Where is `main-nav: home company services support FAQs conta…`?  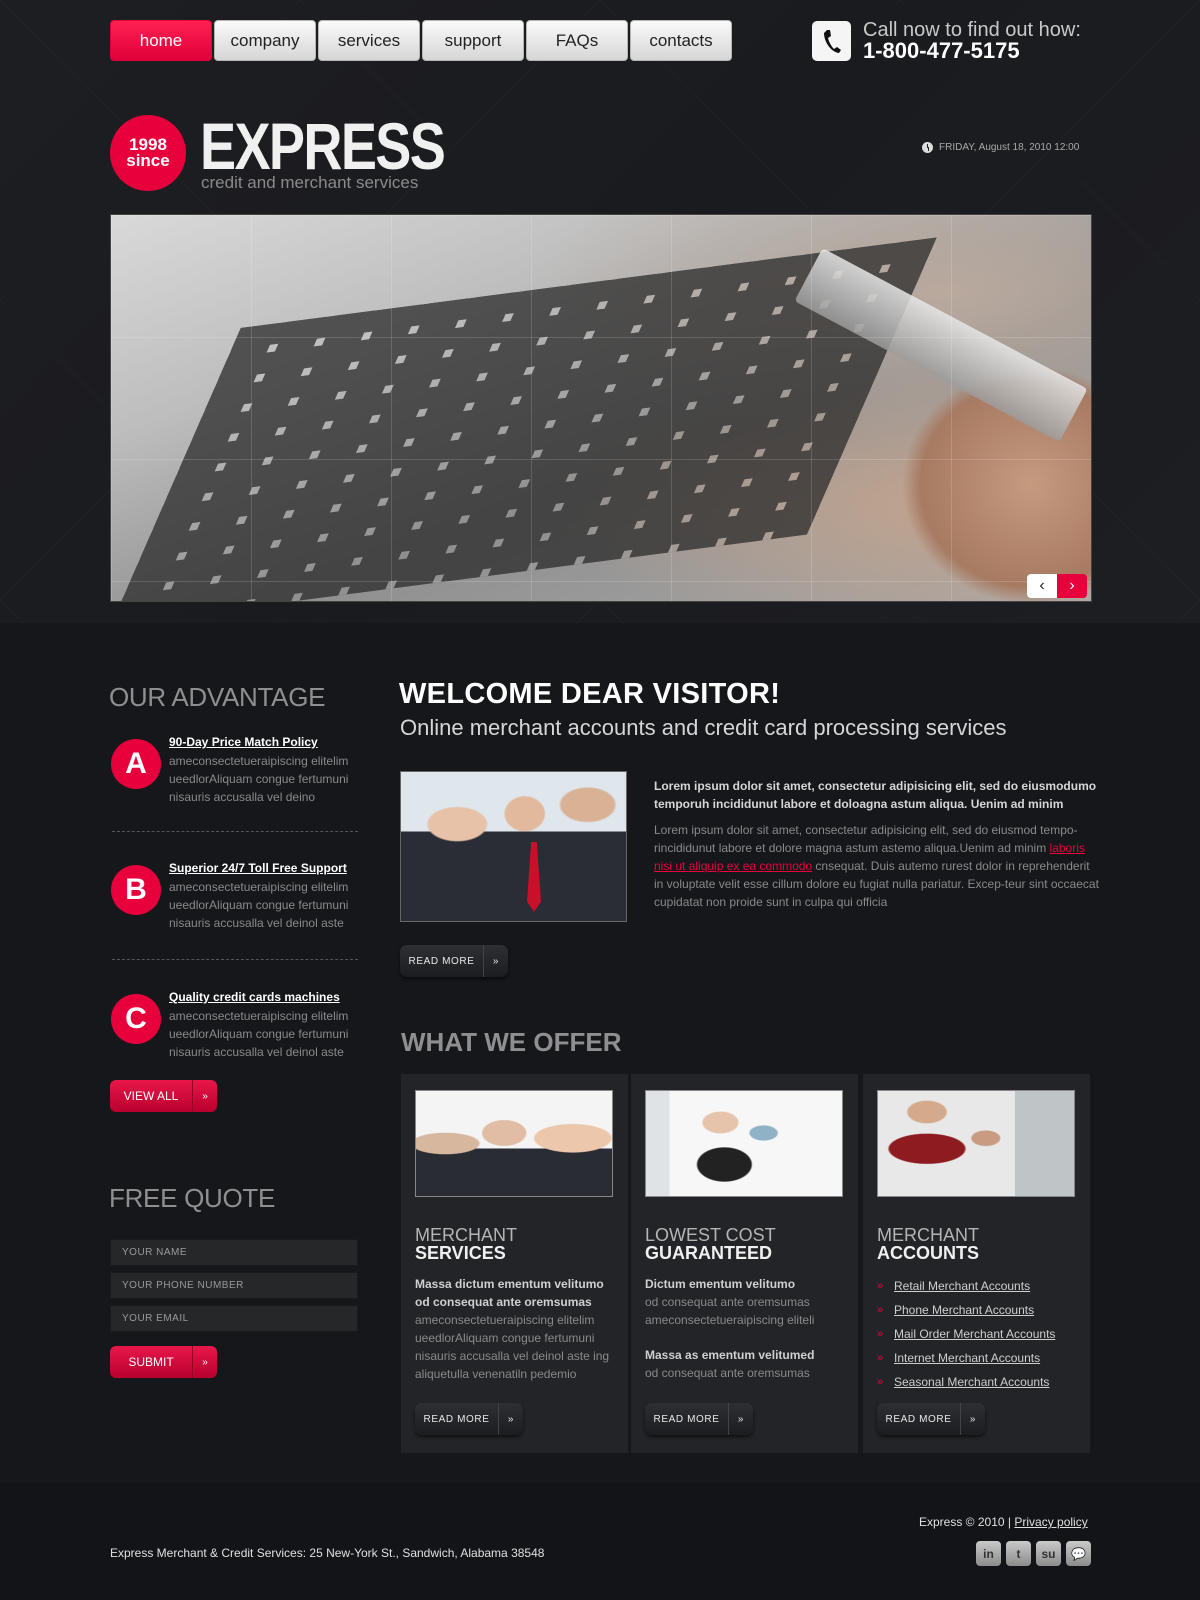 main-nav: home company services support FAQs conta… is located at coordinates (421, 40).